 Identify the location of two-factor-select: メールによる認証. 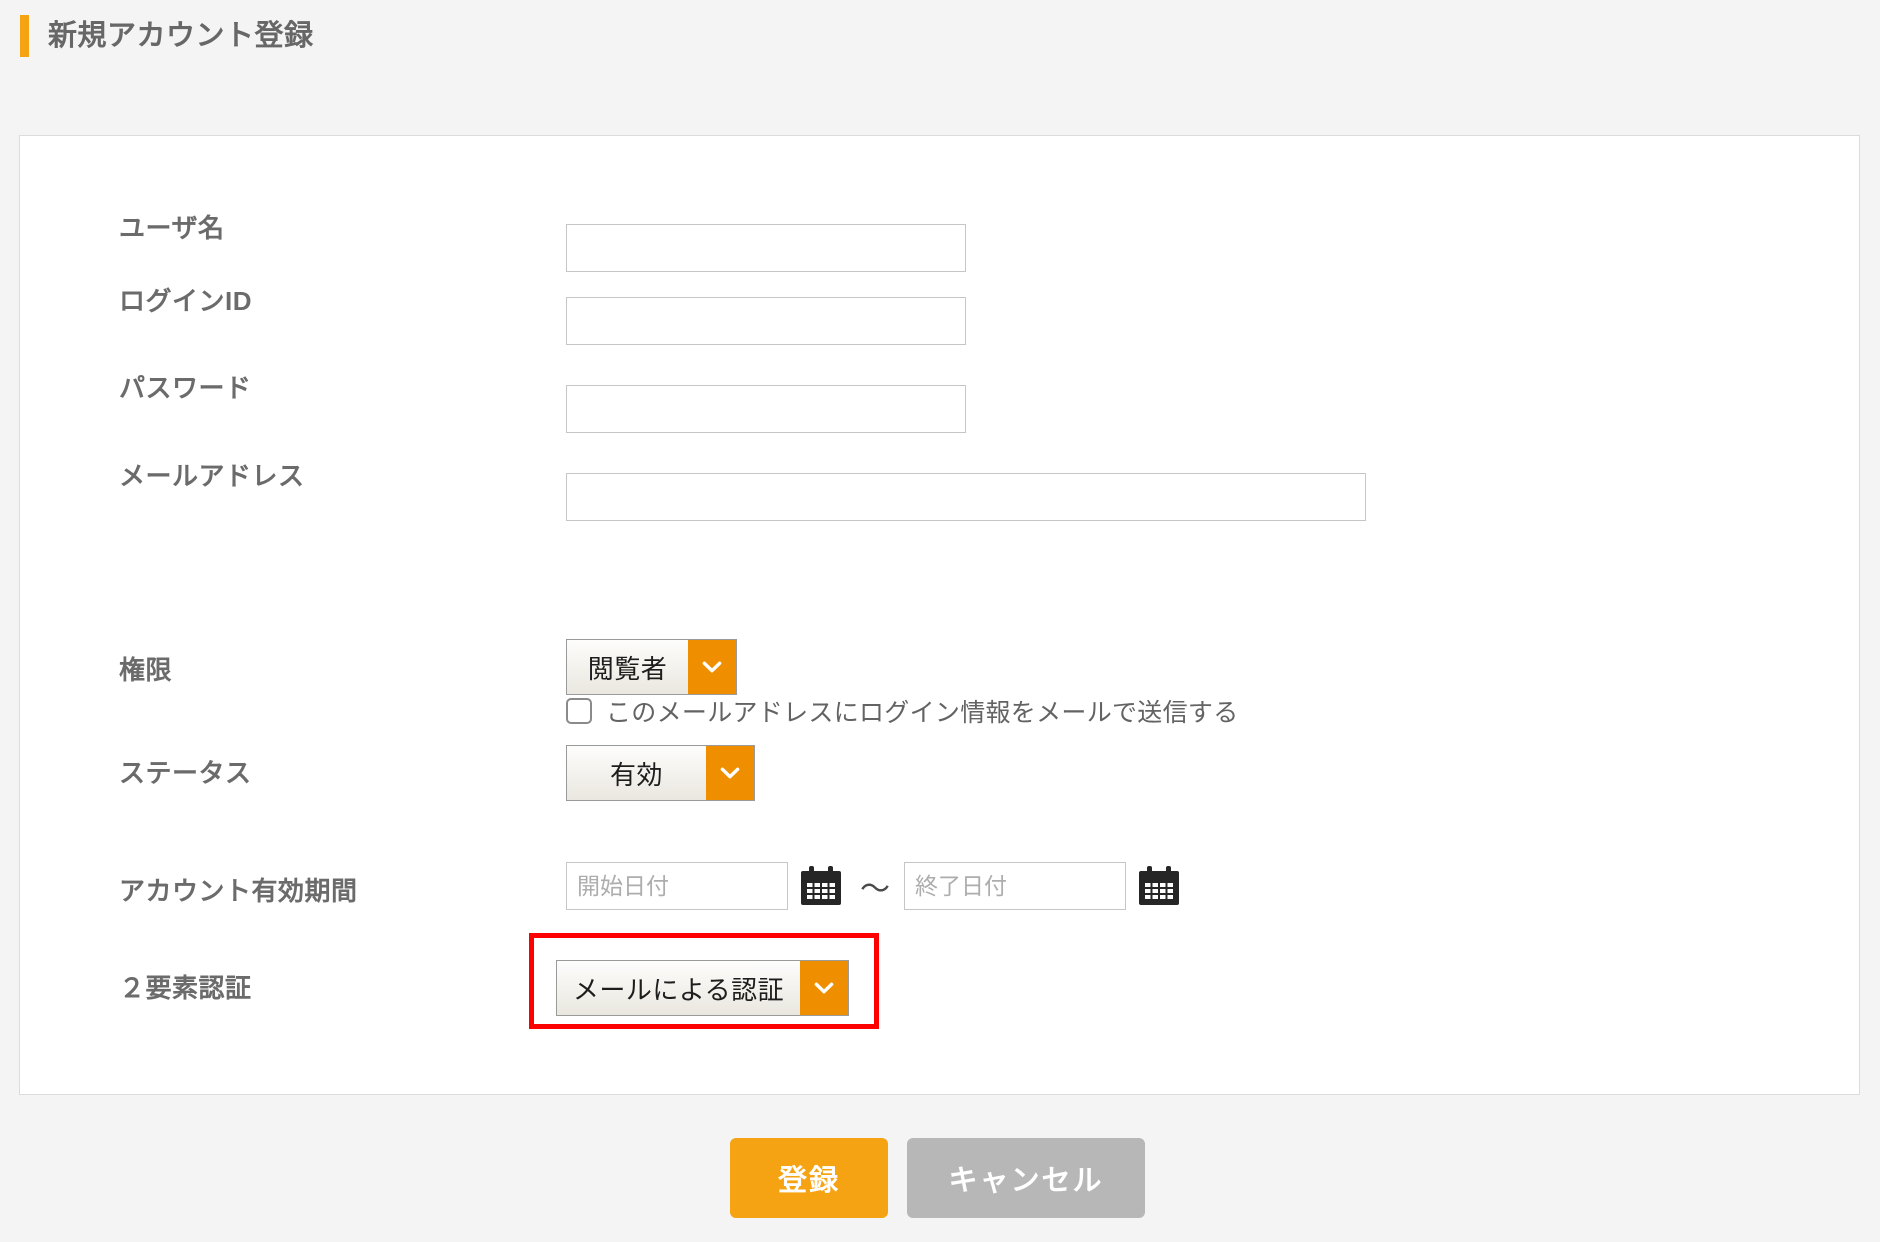
(702, 988).